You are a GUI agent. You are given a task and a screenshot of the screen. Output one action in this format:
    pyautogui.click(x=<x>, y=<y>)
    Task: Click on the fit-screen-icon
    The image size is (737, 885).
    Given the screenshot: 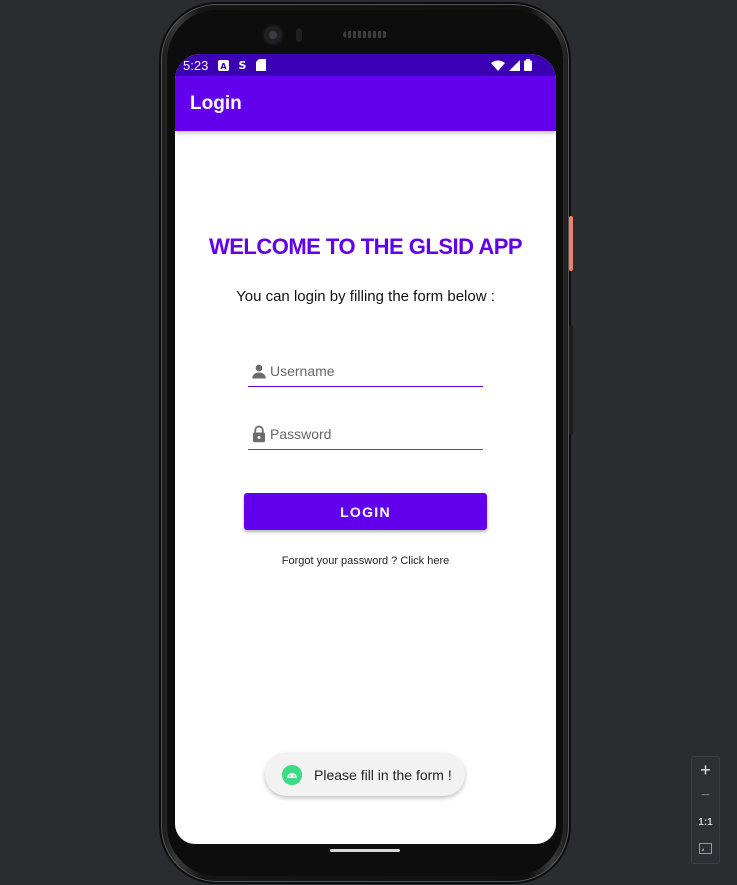 What is the action you would take?
    pyautogui.click(x=705, y=848)
    